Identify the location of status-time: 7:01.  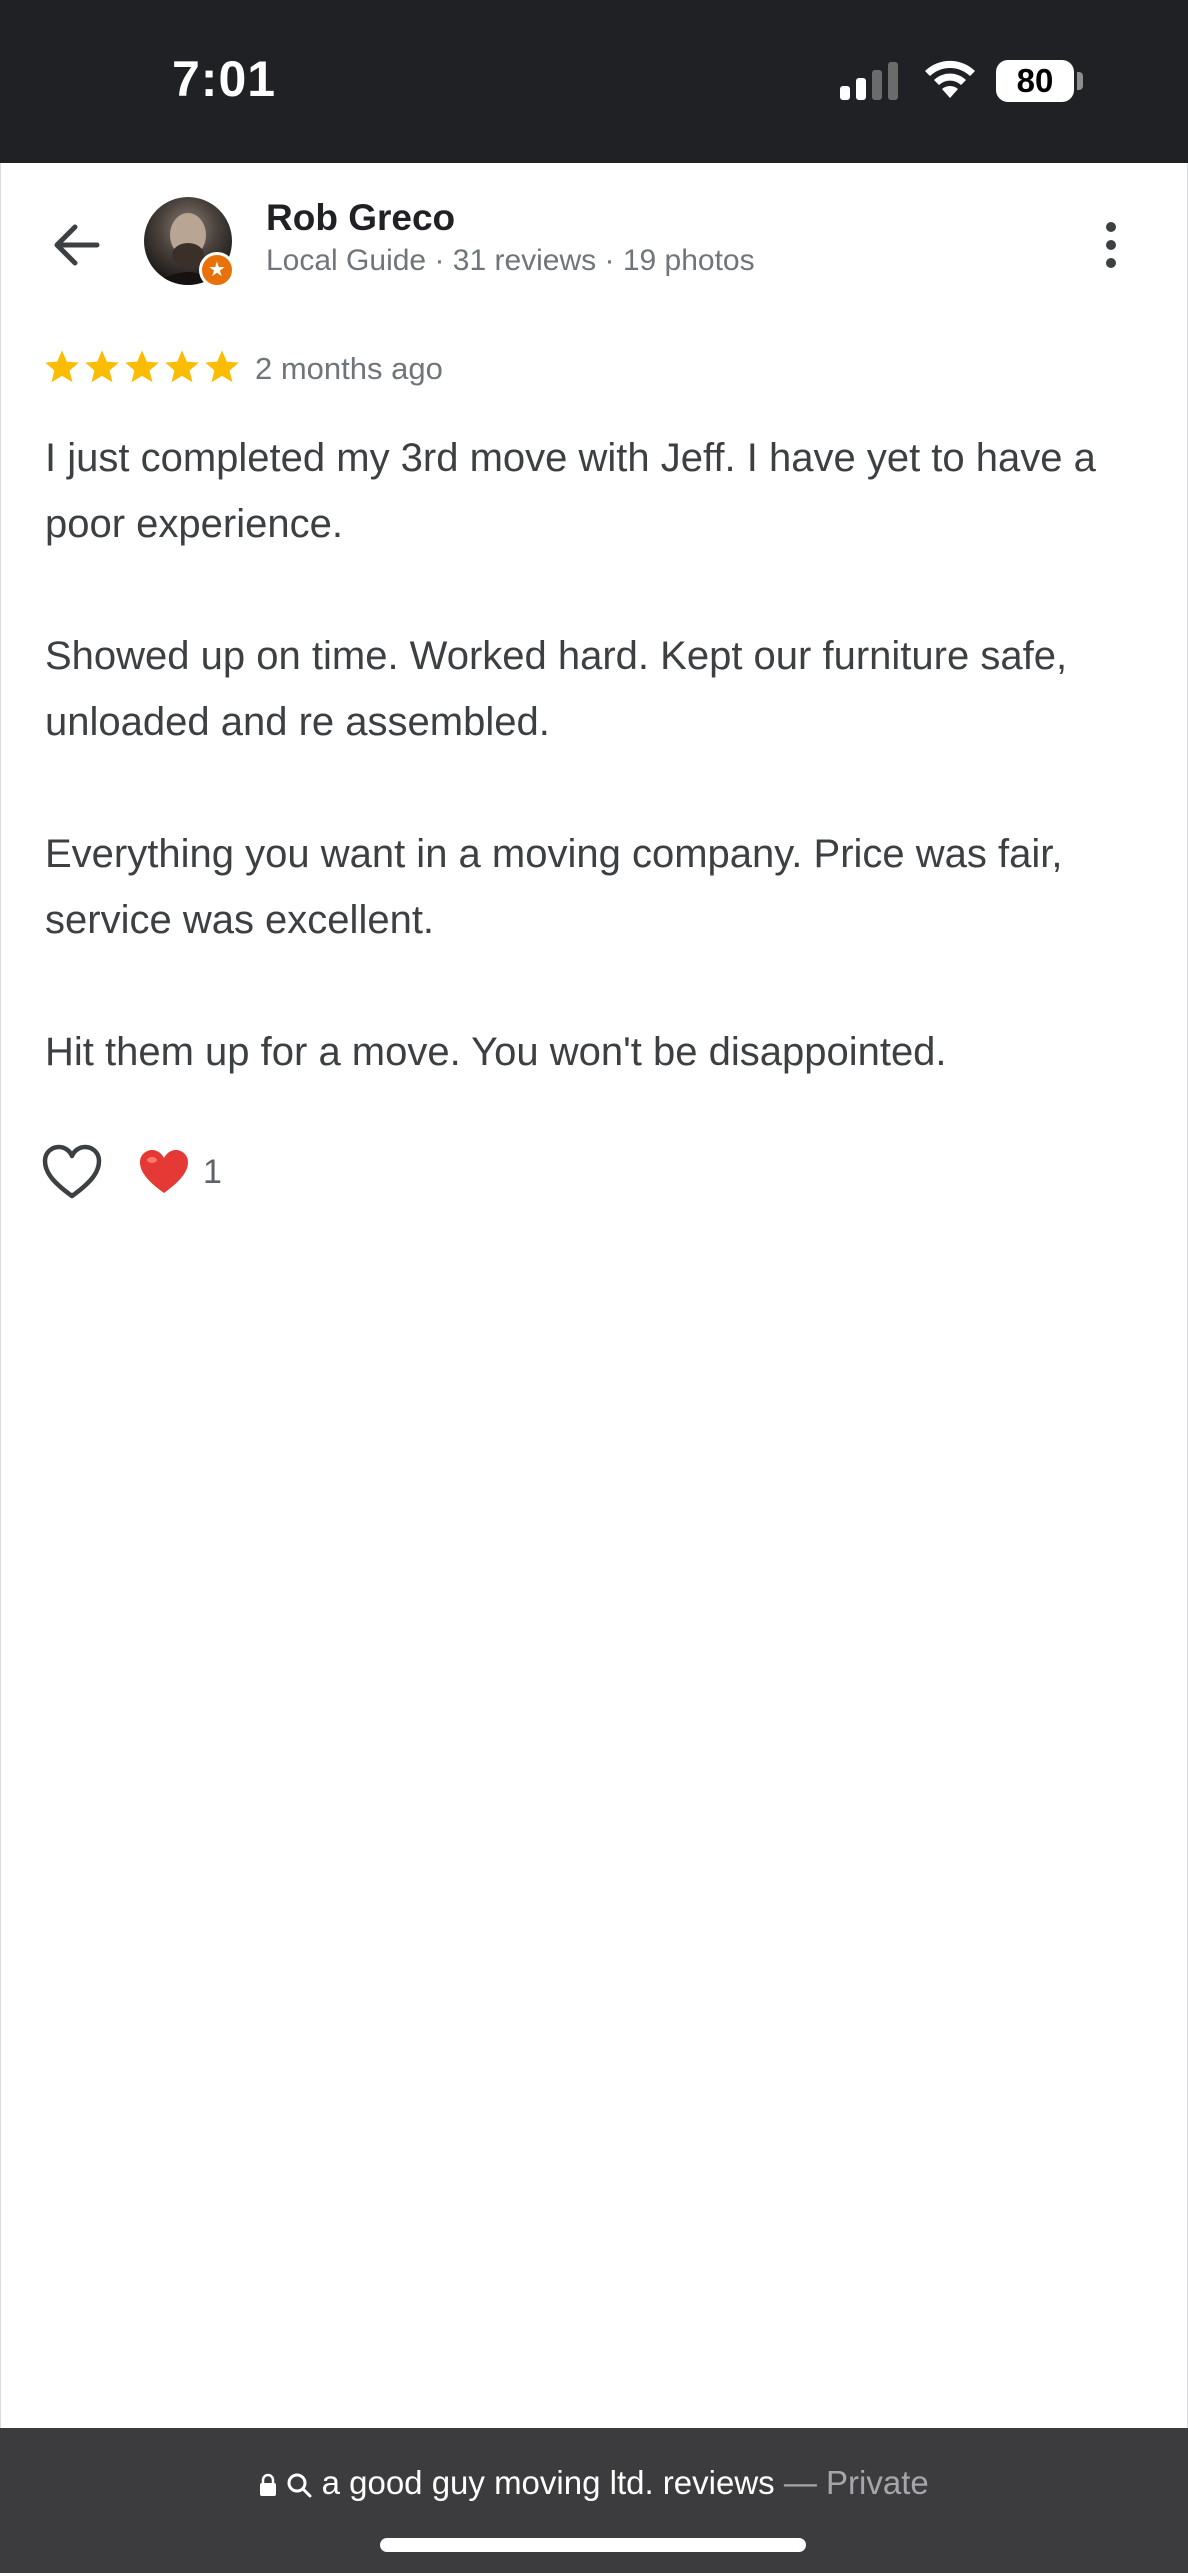
(224, 79).